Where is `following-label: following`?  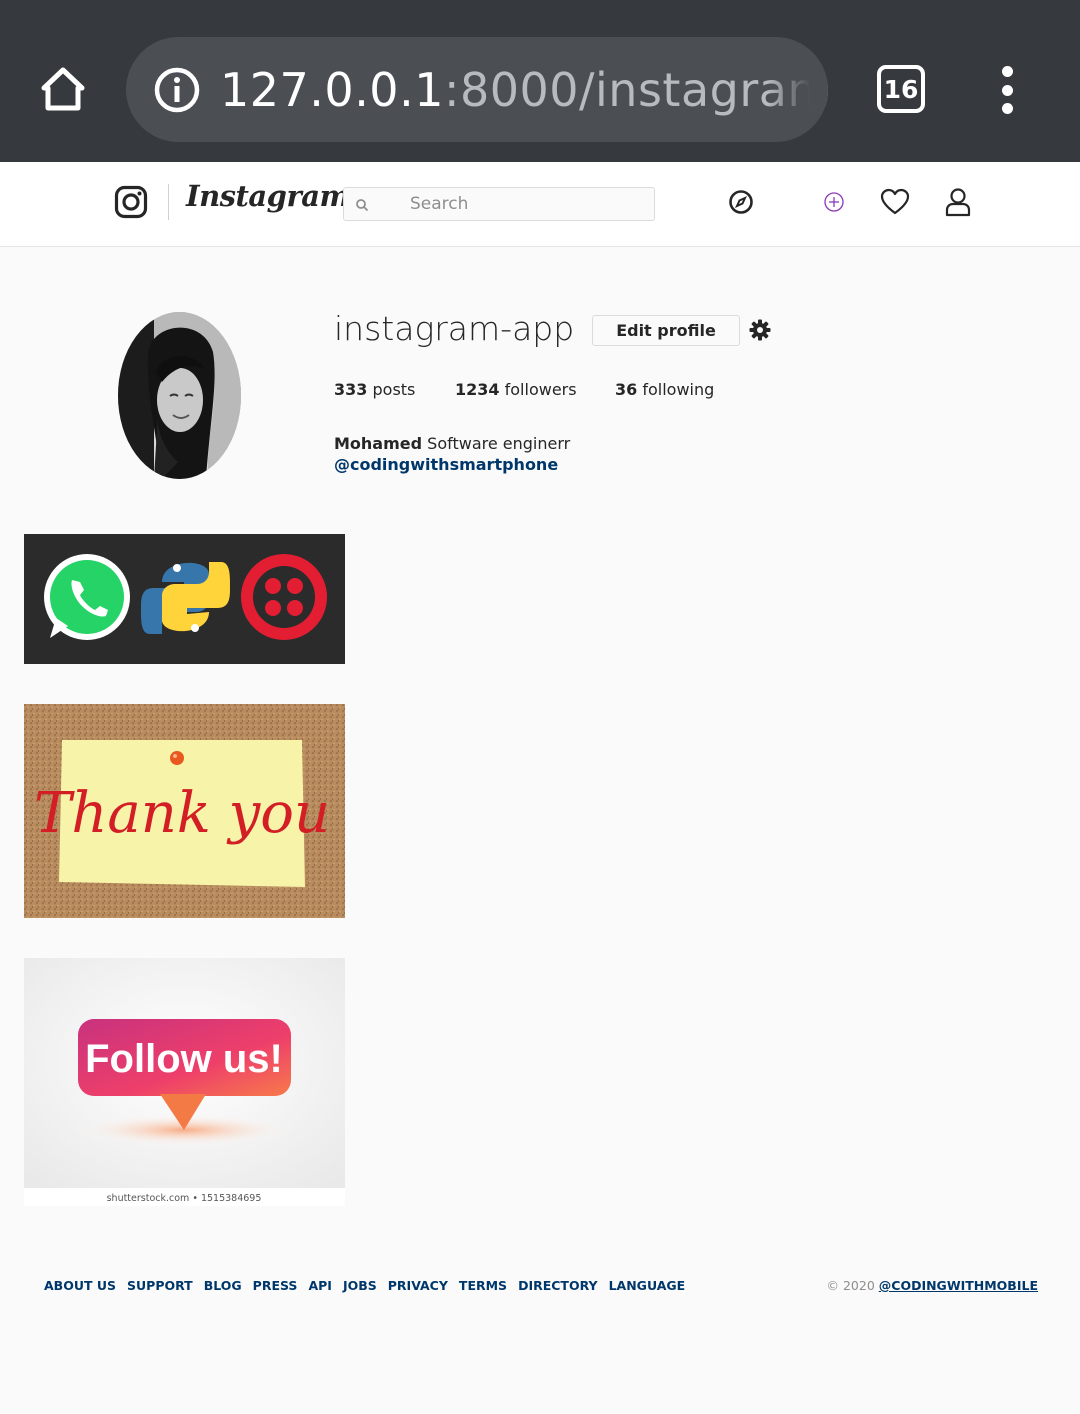 following-label: following is located at coordinates (678, 389).